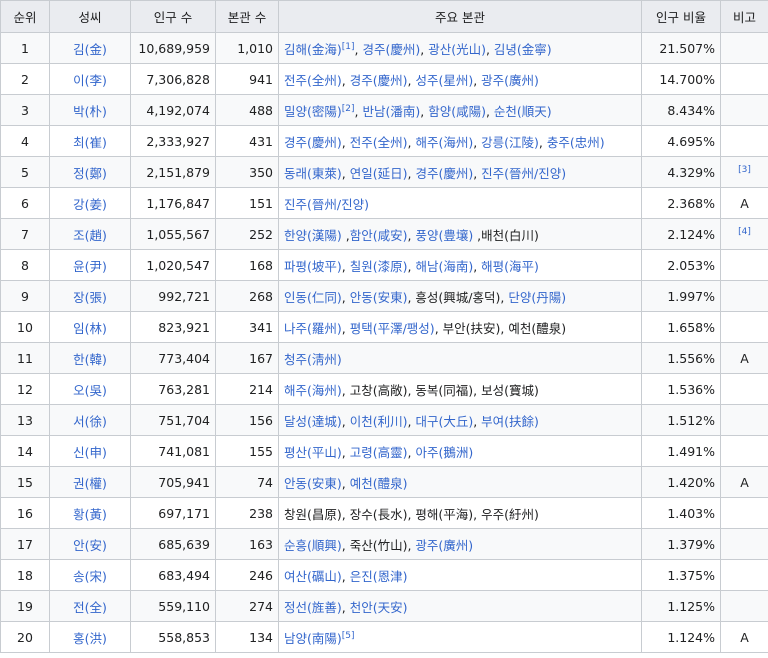  Describe the element at coordinates (379, 235) in the screenshot. I see `clan-link: 함안(咸安)` at that location.